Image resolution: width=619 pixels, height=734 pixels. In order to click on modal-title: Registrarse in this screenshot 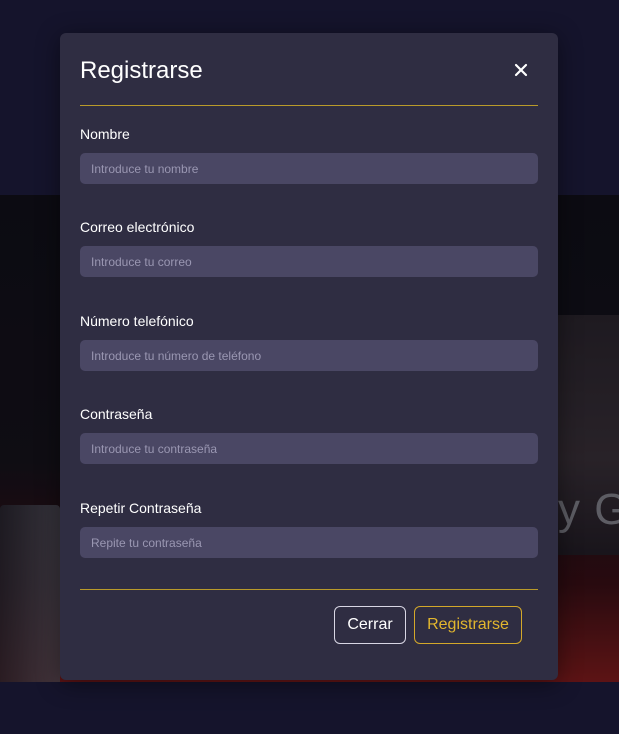, I will do `click(141, 70)`.